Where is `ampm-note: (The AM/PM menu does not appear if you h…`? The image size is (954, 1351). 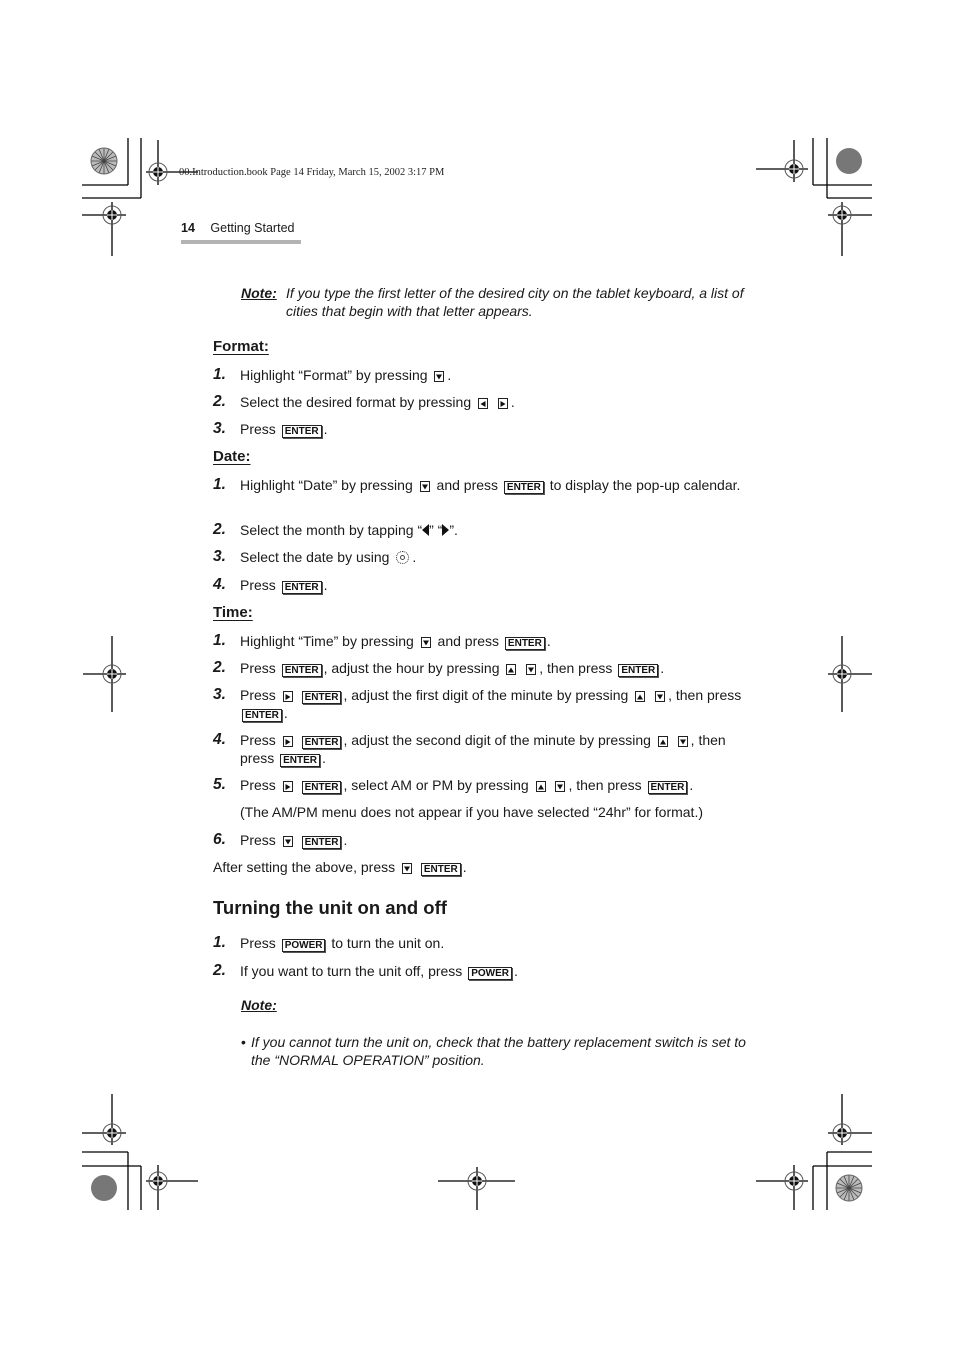 ampm-note: (The AM/PM menu does not appear if you h… is located at coordinates (471, 812).